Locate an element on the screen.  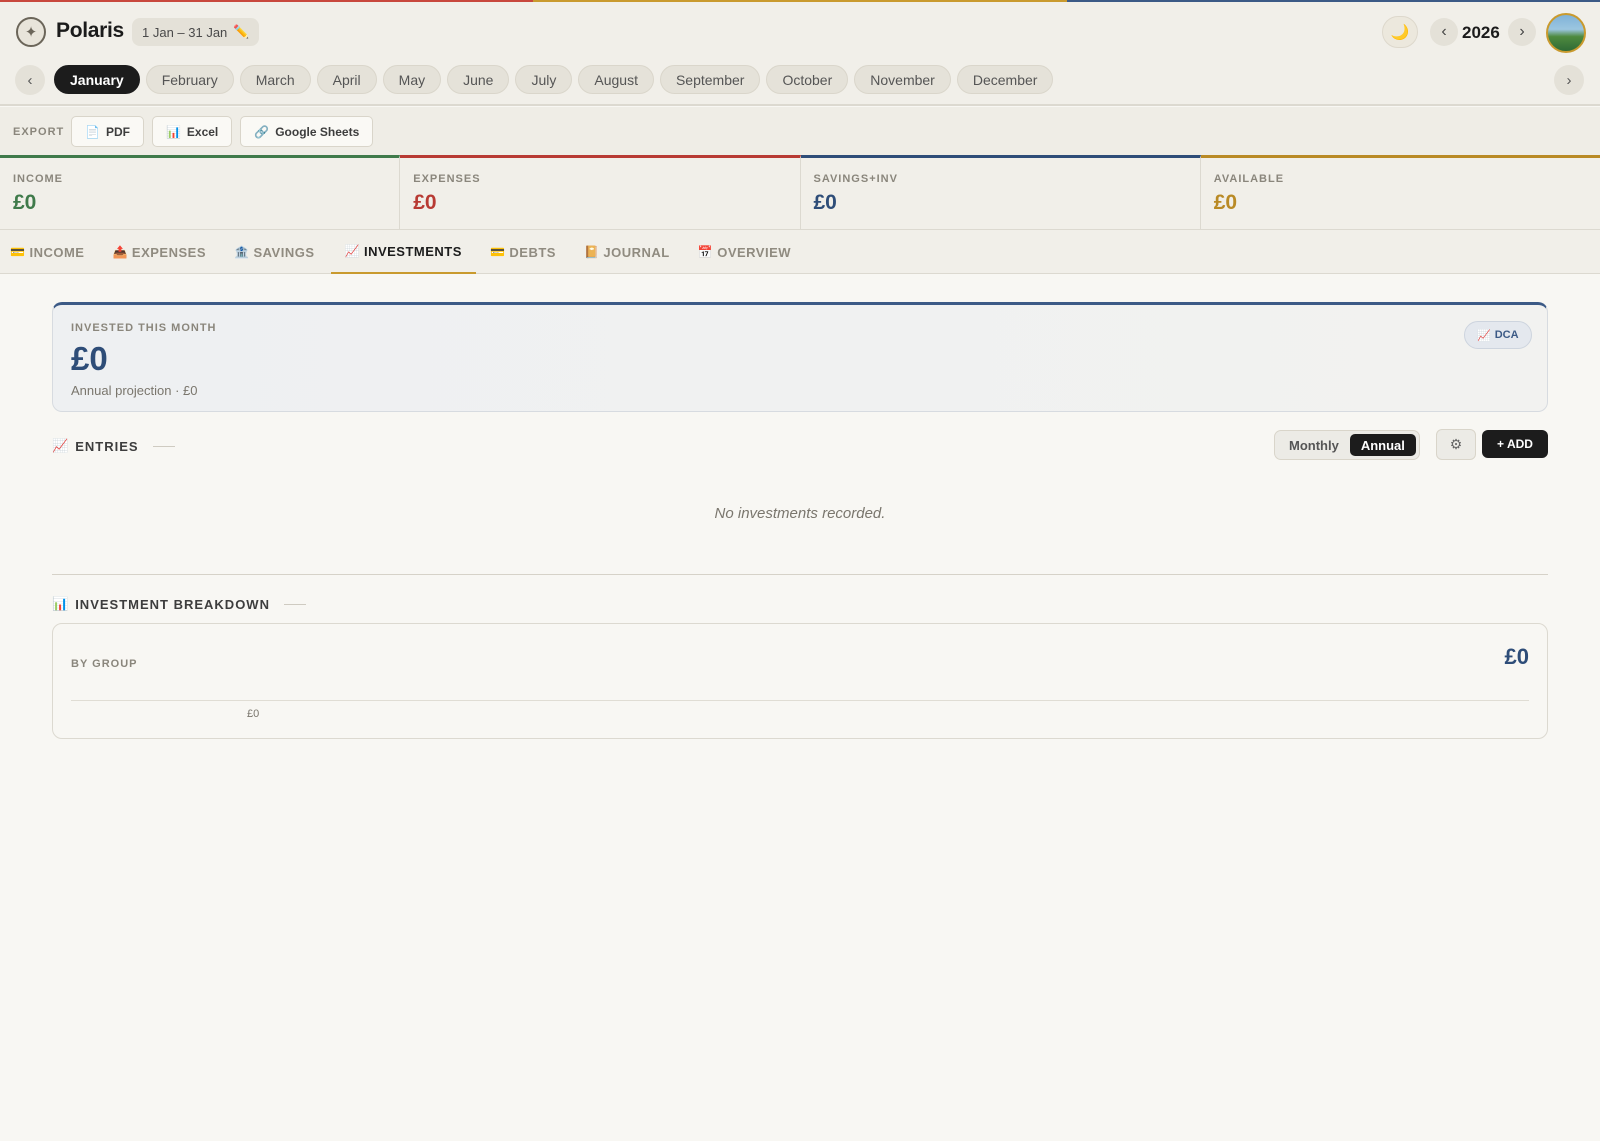
tab-label: JOURNAL is located at coordinates (636, 252).